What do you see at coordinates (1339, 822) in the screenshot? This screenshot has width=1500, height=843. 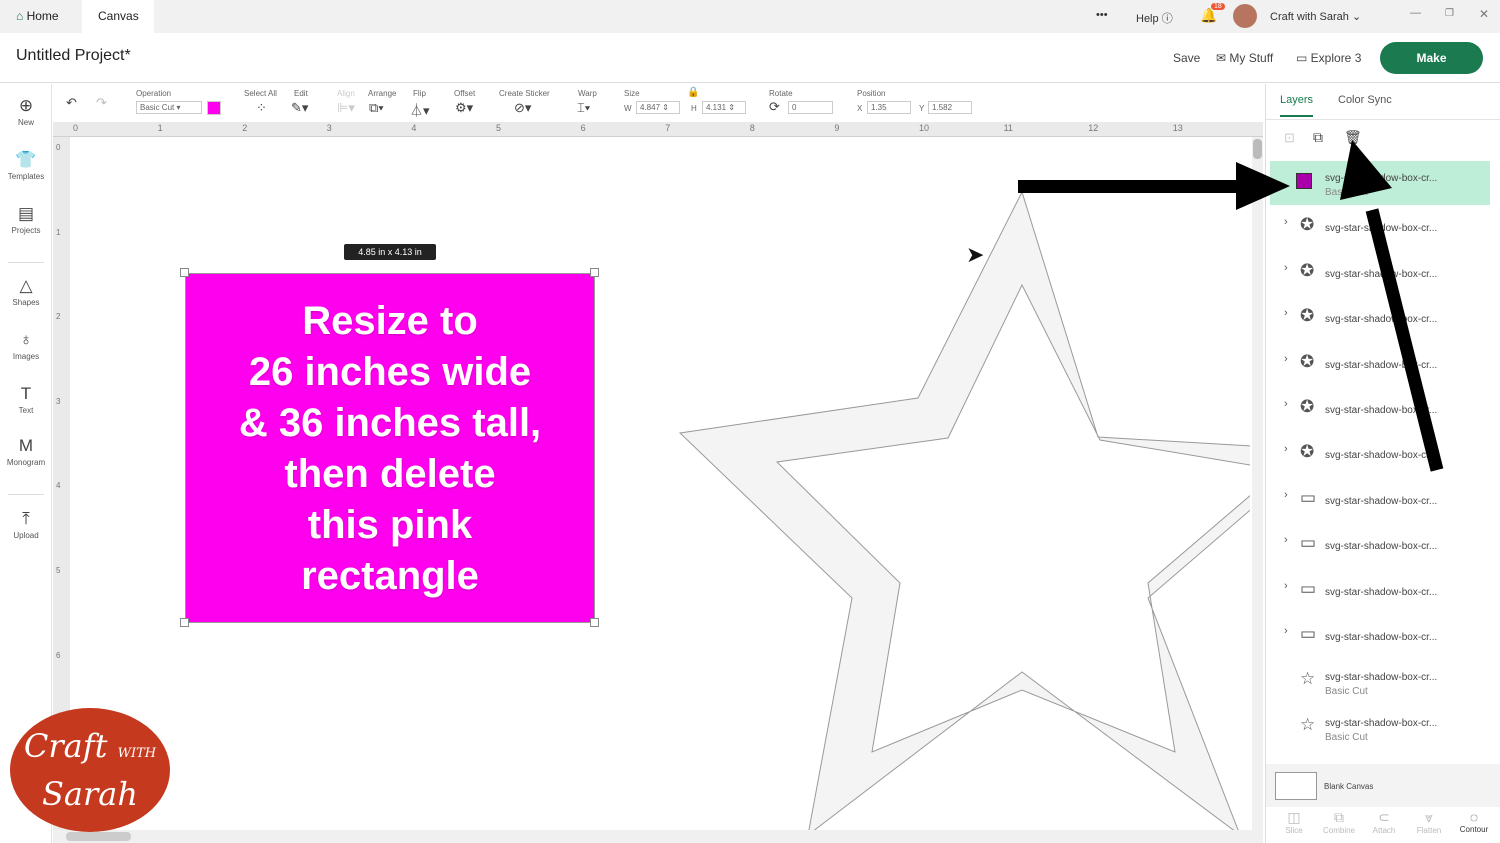 I see `combine-button: ⧉ Combine` at bounding box center [1339, 822].